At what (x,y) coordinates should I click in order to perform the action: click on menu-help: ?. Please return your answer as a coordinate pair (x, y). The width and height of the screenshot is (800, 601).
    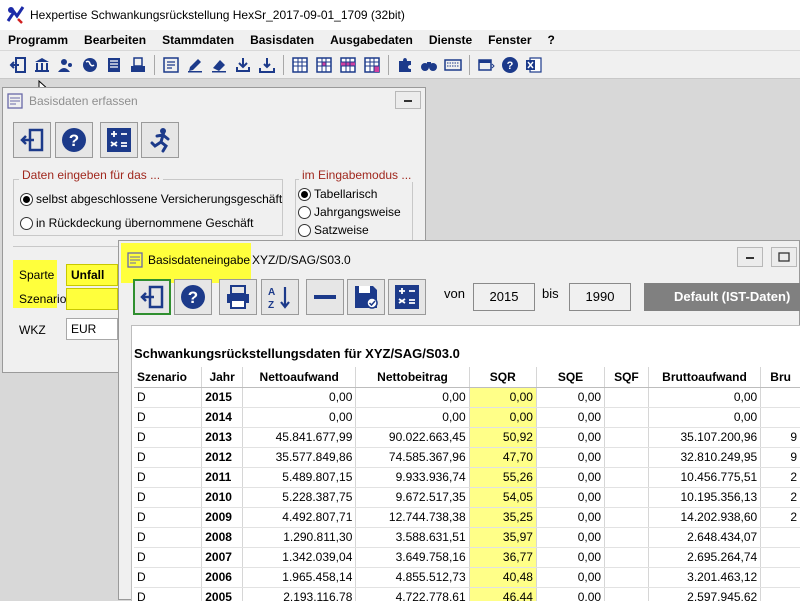
    Looking at the image, I should click on (551, 40).